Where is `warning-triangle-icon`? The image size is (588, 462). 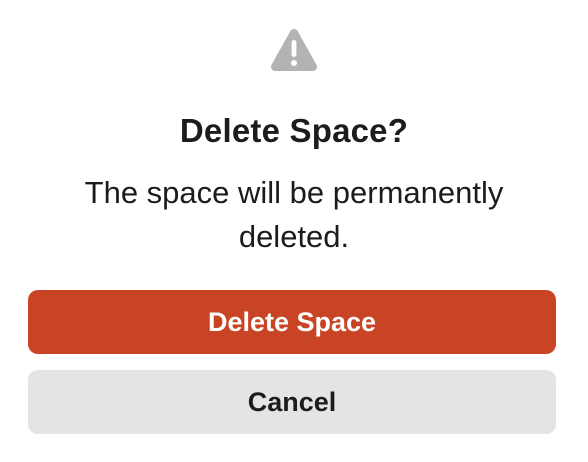
warning-triangle-icon is located at coordinates (294, 50).